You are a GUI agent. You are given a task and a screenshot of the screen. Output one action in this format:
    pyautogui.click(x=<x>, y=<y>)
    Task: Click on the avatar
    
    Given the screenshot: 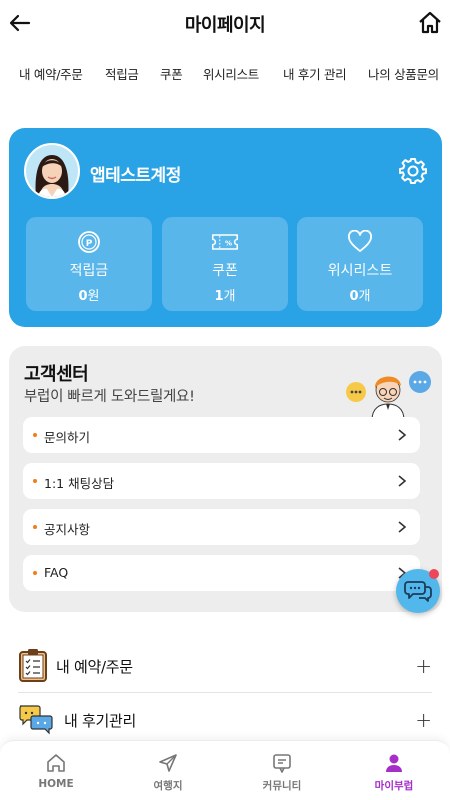 What is the action you would take?
    pyautogui.click(x=52, y=171)
    